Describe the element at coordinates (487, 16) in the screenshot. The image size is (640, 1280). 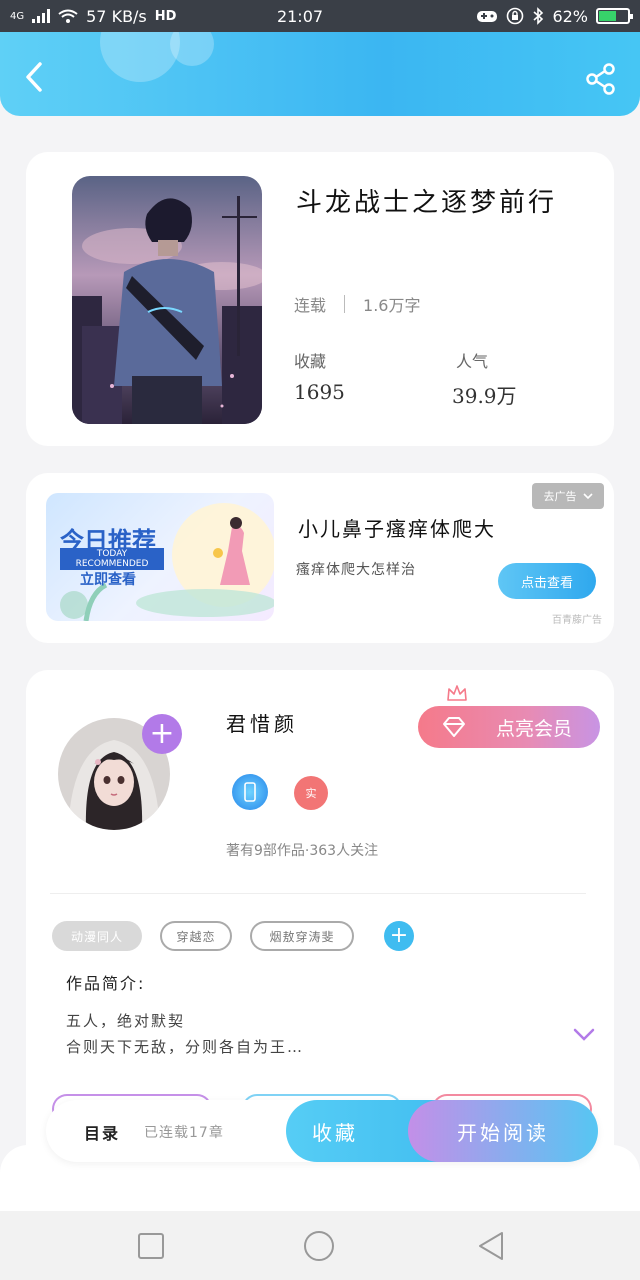
I see `gamepad-icon` at that location.